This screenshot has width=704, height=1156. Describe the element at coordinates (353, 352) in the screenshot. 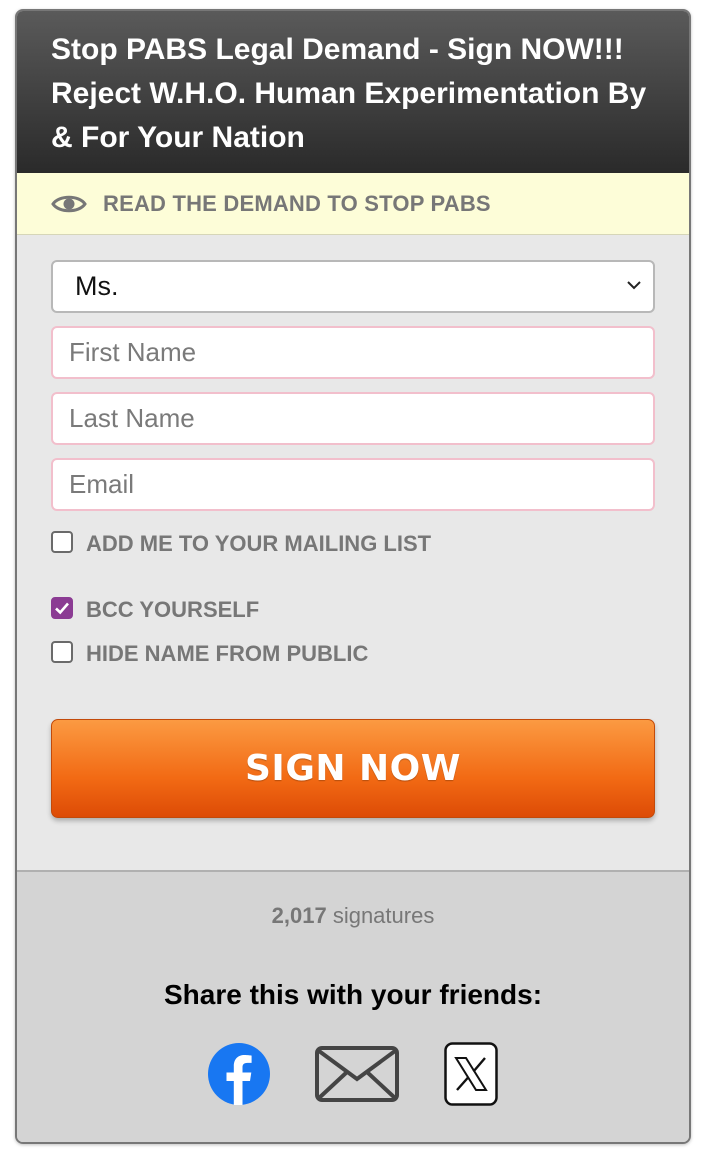

I see `first-name-field` at that location.